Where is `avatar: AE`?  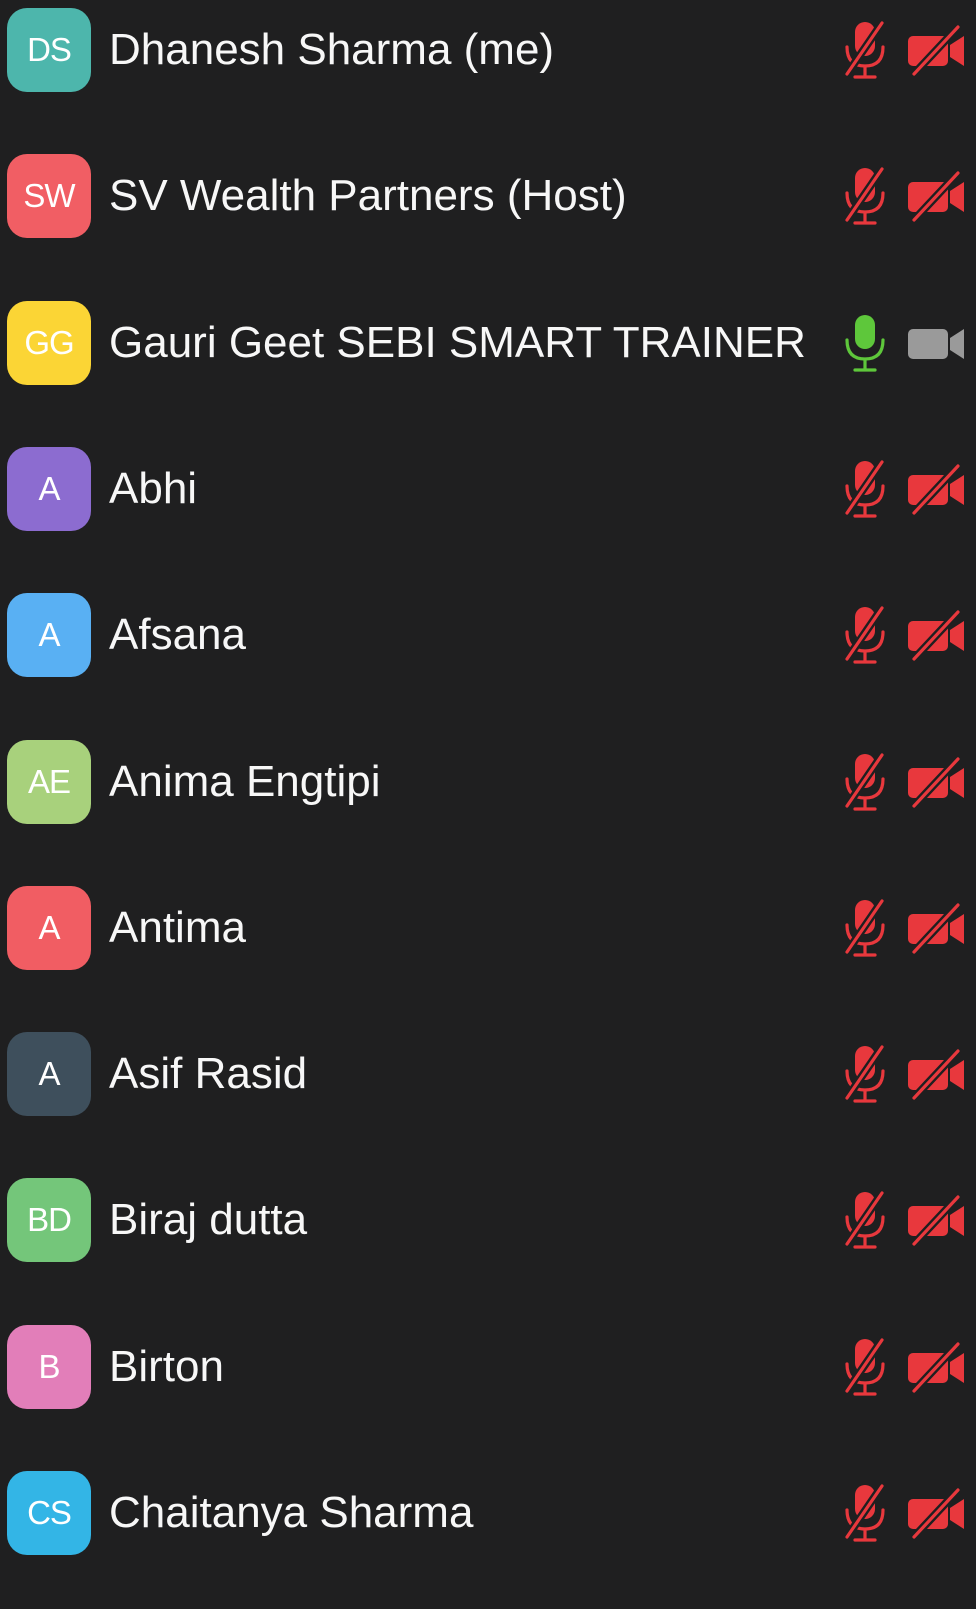
avatar: AE is located at coordinates (49, 781).